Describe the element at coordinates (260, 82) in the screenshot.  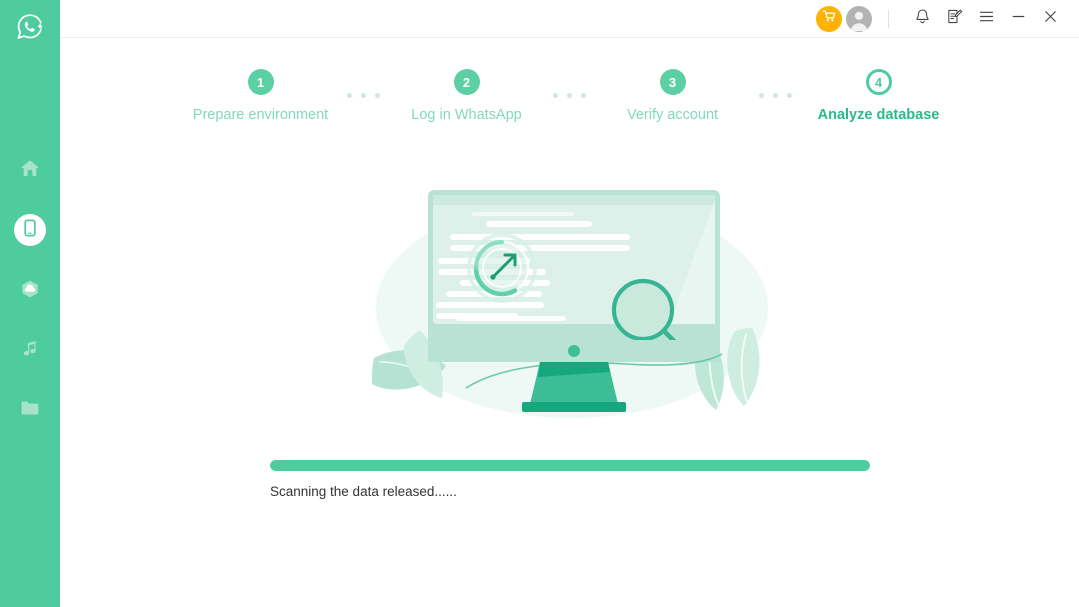
I see `step-1-number: 1` at that location.